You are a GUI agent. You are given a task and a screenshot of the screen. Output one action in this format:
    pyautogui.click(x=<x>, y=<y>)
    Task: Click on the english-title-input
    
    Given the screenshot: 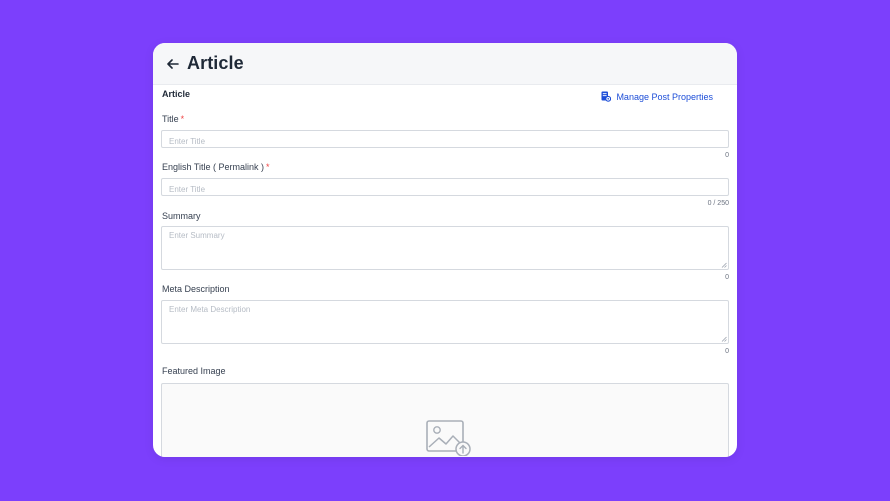 What is the action you would take?
    pyautogui.click(x=445, y=189)
    